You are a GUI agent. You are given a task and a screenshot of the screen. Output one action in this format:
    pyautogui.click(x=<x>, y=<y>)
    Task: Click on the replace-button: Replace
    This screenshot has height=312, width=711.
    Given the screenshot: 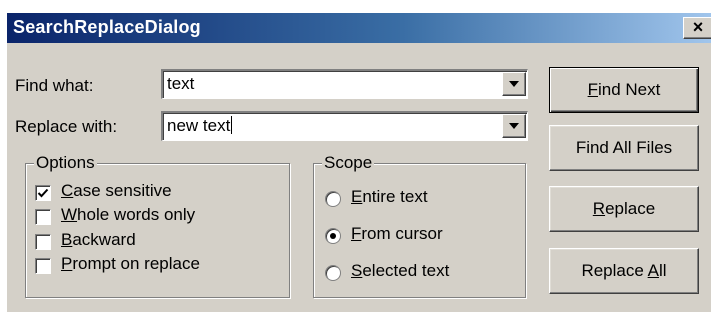 What is the action you would take?
    pyautogui.click(x=624, y=209)
    